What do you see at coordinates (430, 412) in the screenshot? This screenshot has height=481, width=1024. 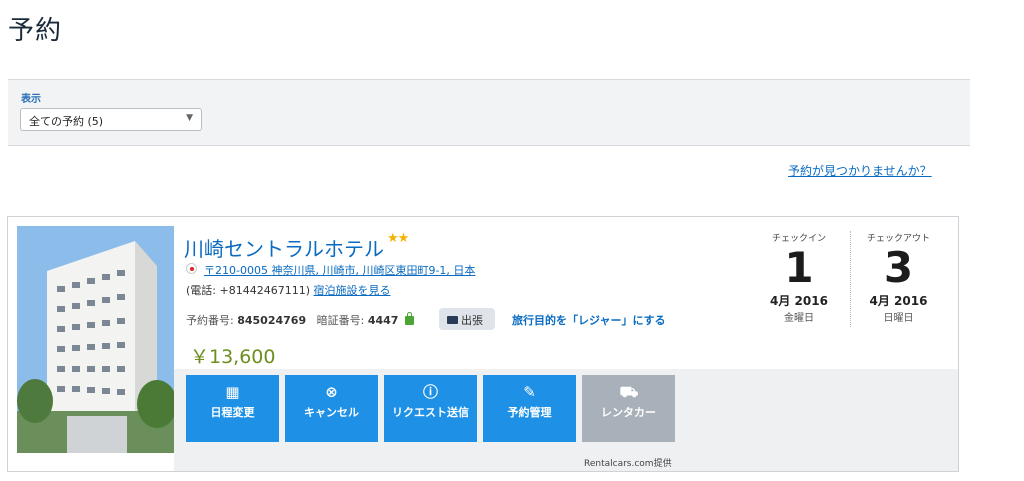 I see `send-request-label: リクエスト送信` at bounding box center [430, 412].